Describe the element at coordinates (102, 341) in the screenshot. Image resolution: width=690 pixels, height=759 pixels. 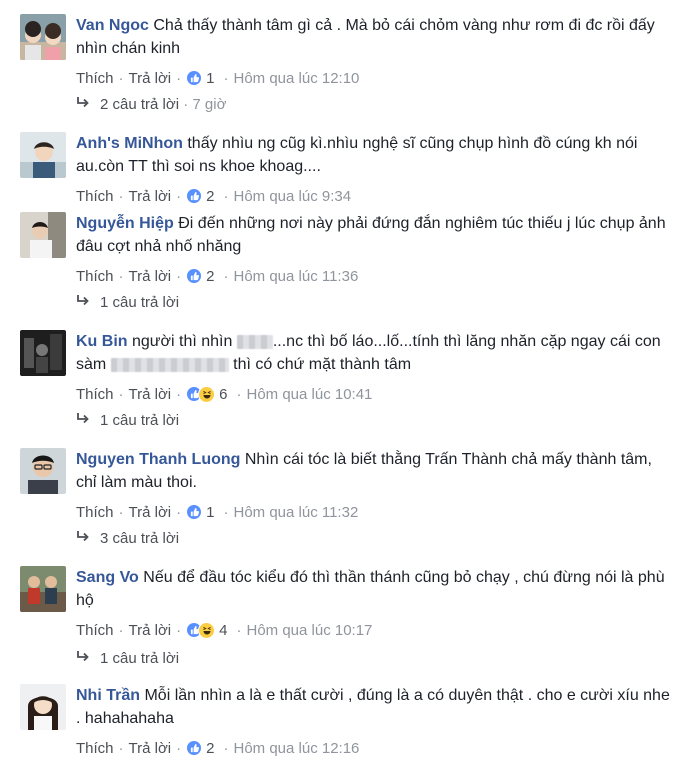
I see `commenter-name: Ku Bin` at that location.